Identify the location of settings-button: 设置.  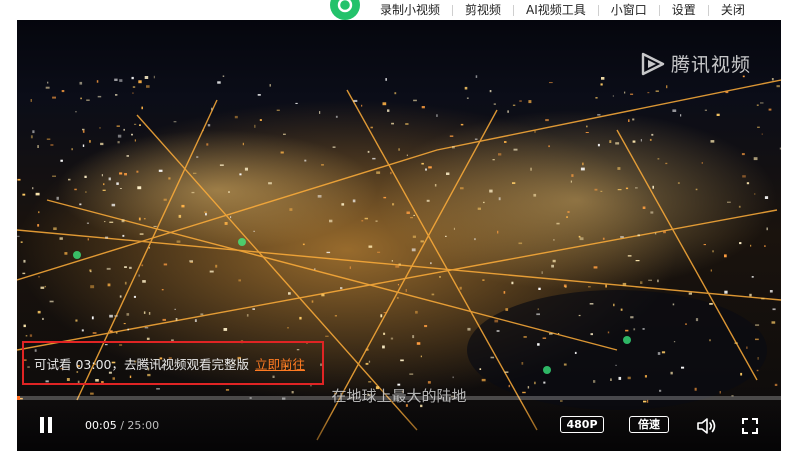
(684, 10).